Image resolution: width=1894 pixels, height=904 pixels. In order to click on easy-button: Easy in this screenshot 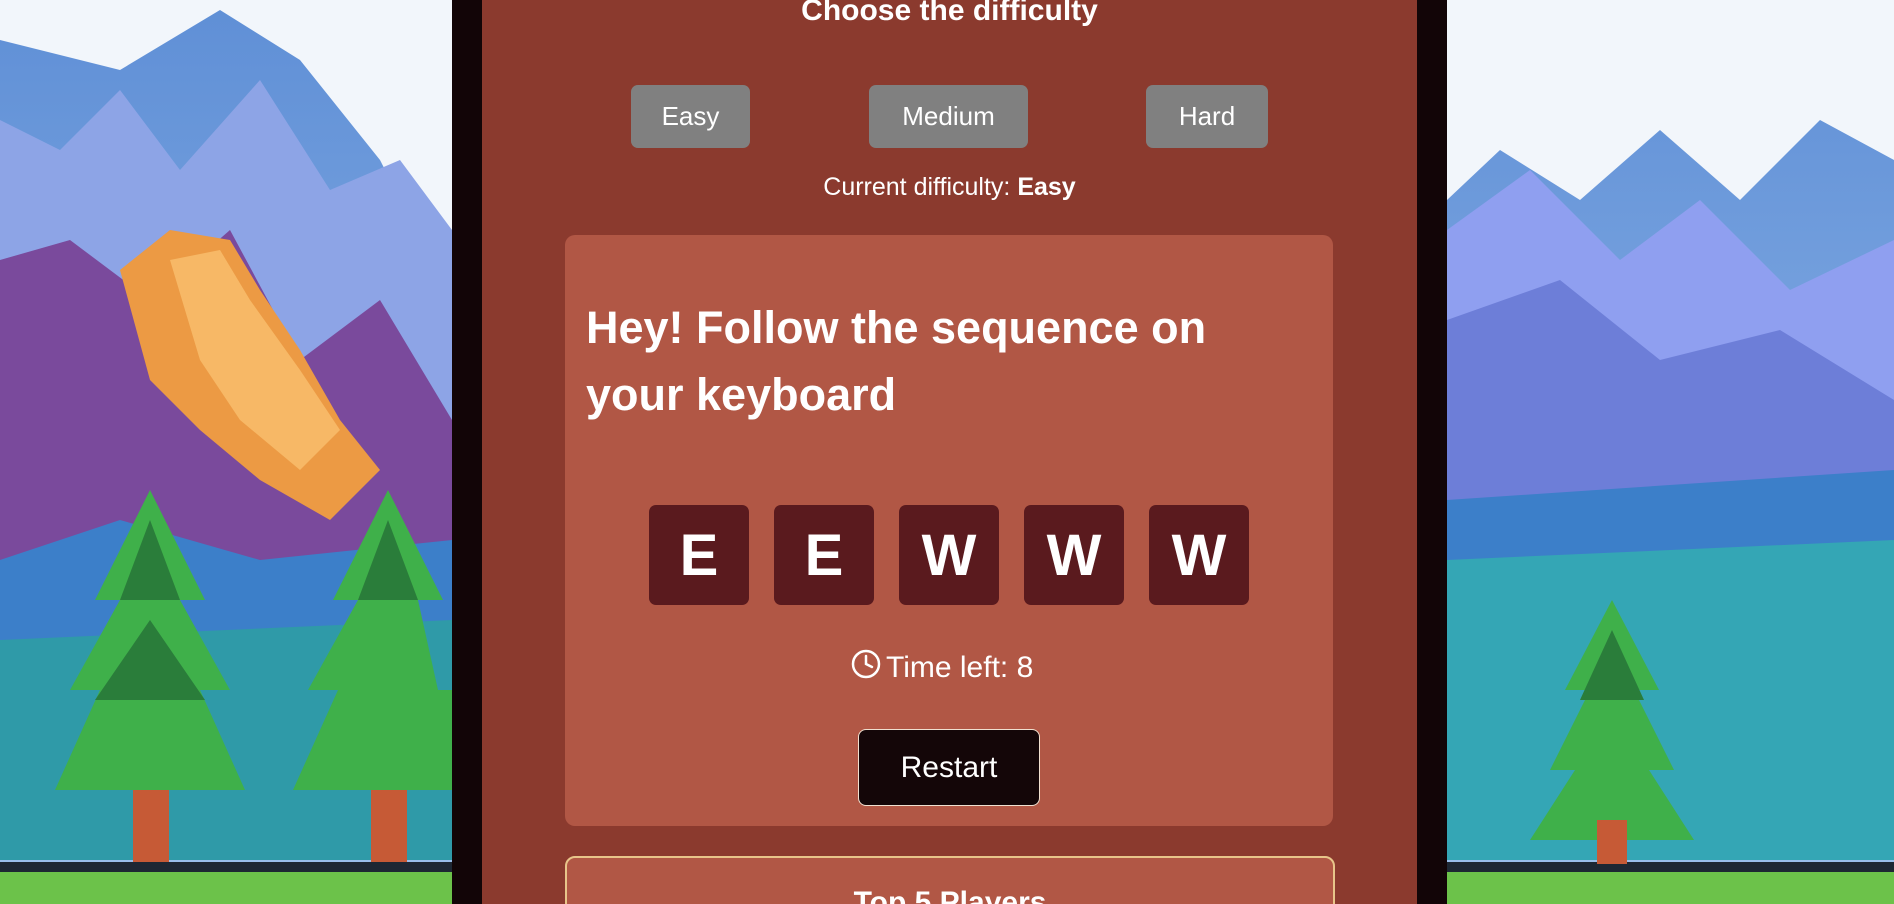, I will do `click(690, 116)`.